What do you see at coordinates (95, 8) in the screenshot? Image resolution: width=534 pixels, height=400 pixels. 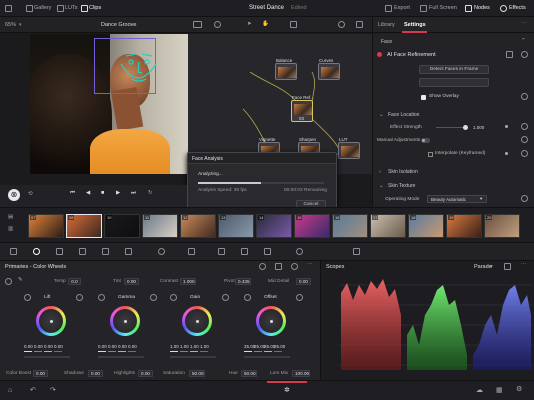 I see `clips-button: Clips` at bounding box center [95, 8].